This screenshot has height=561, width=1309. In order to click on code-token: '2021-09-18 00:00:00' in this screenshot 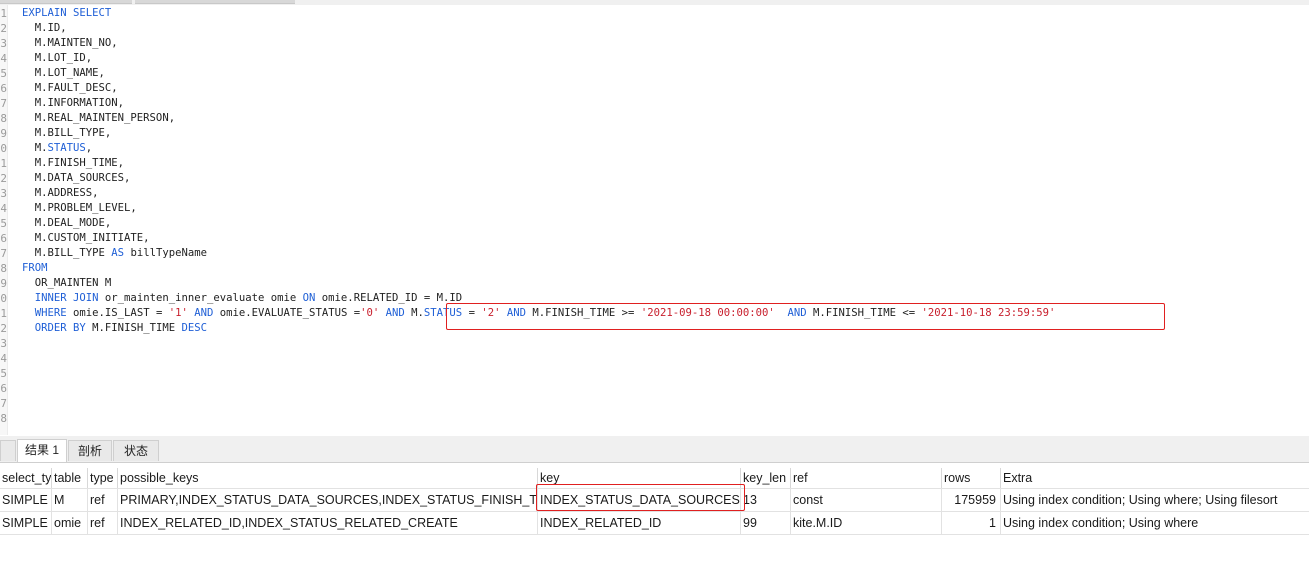, I will do `click(707, 313)`.